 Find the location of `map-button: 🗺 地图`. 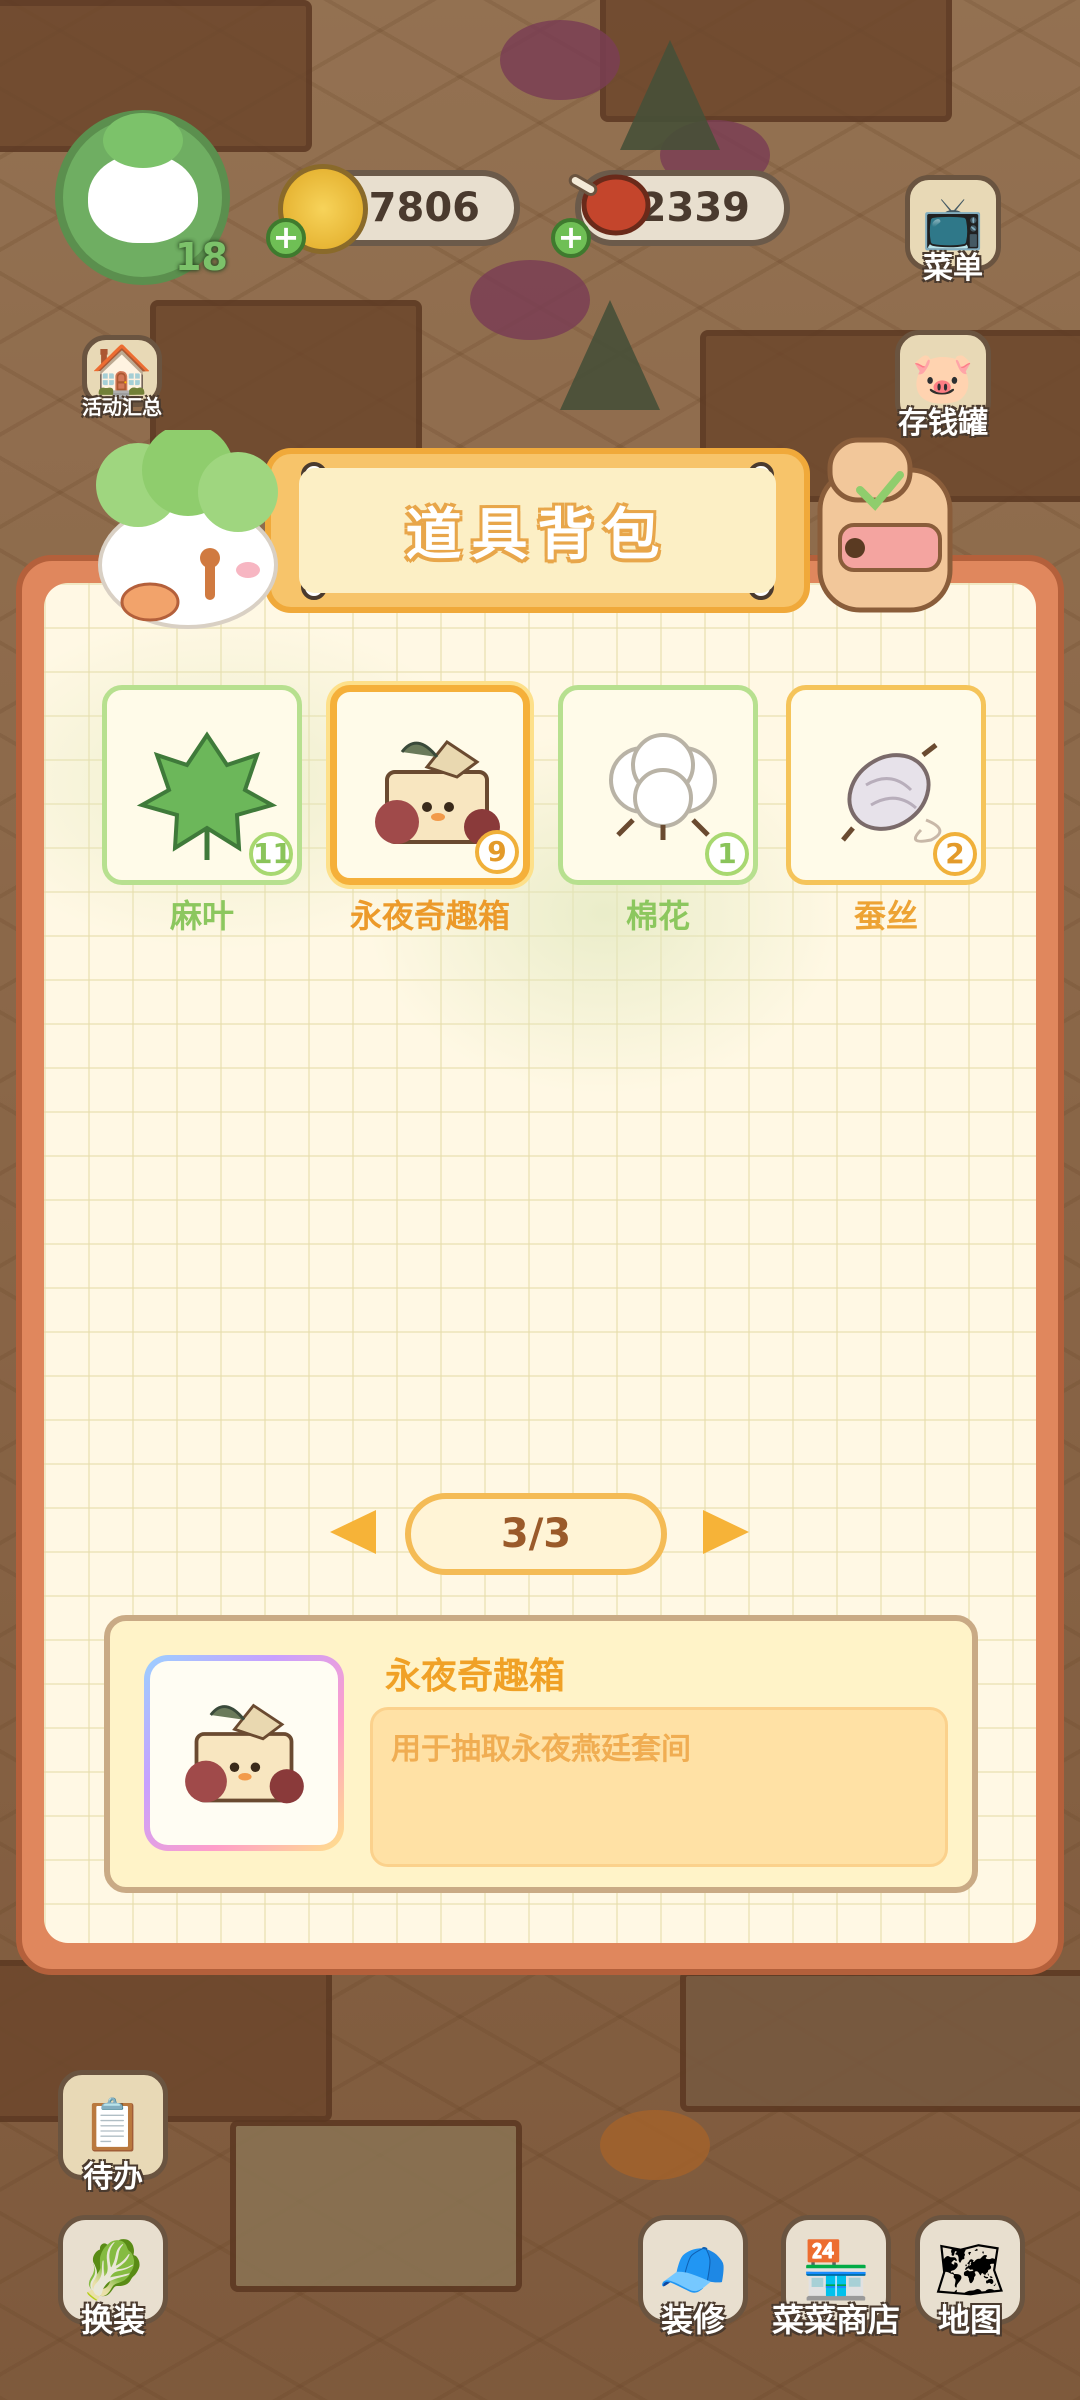

map-button: 🗺 地图 is located at coordinates (970, 2278).